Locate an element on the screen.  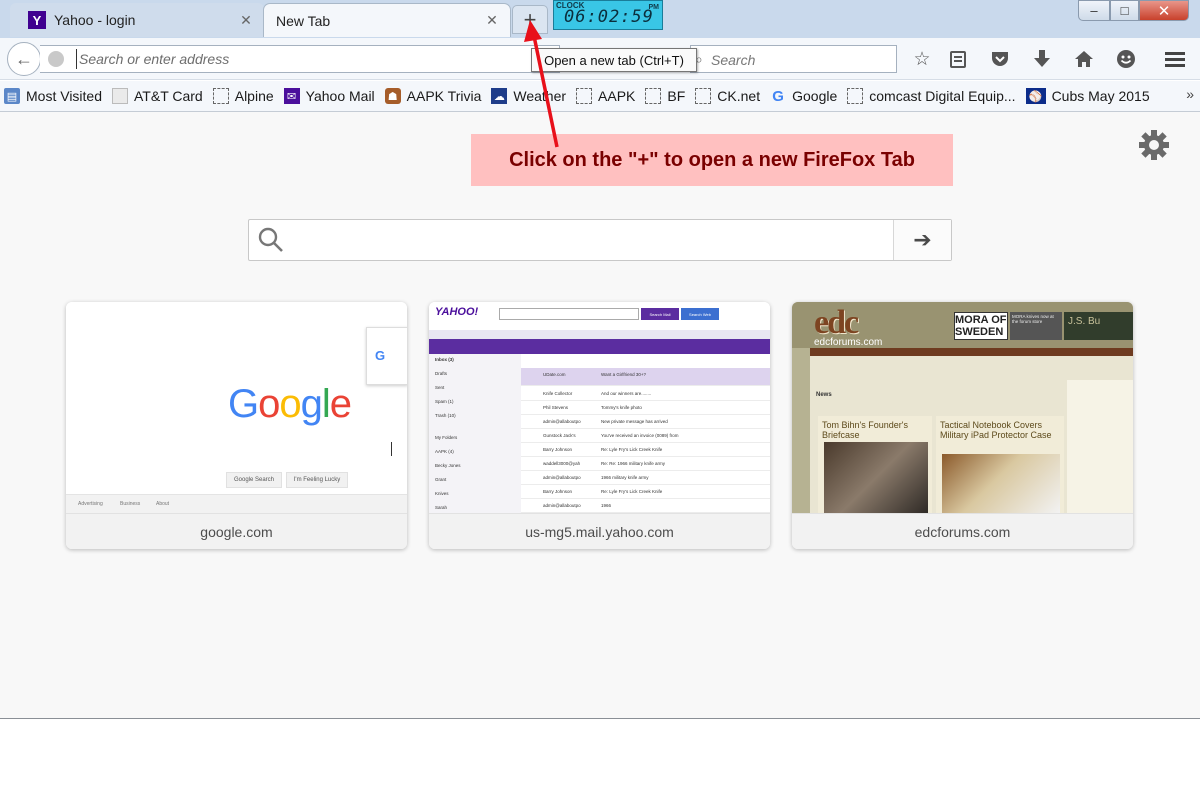
hello-chat-icon is located at coordinates (1126, 59).